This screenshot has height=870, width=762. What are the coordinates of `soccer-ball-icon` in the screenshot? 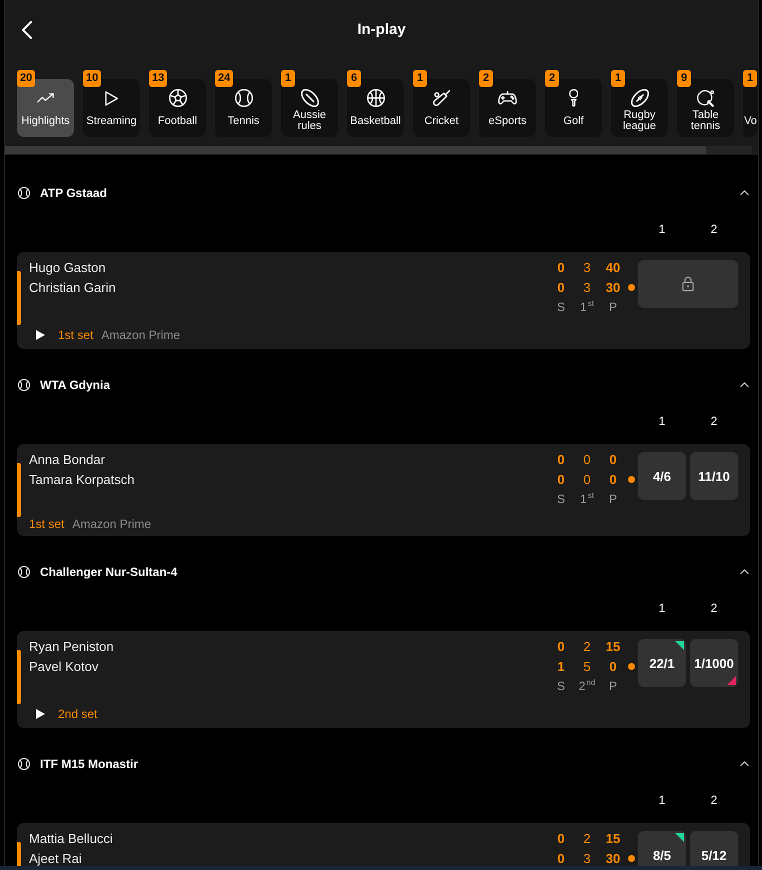 It's located at (177, 98).